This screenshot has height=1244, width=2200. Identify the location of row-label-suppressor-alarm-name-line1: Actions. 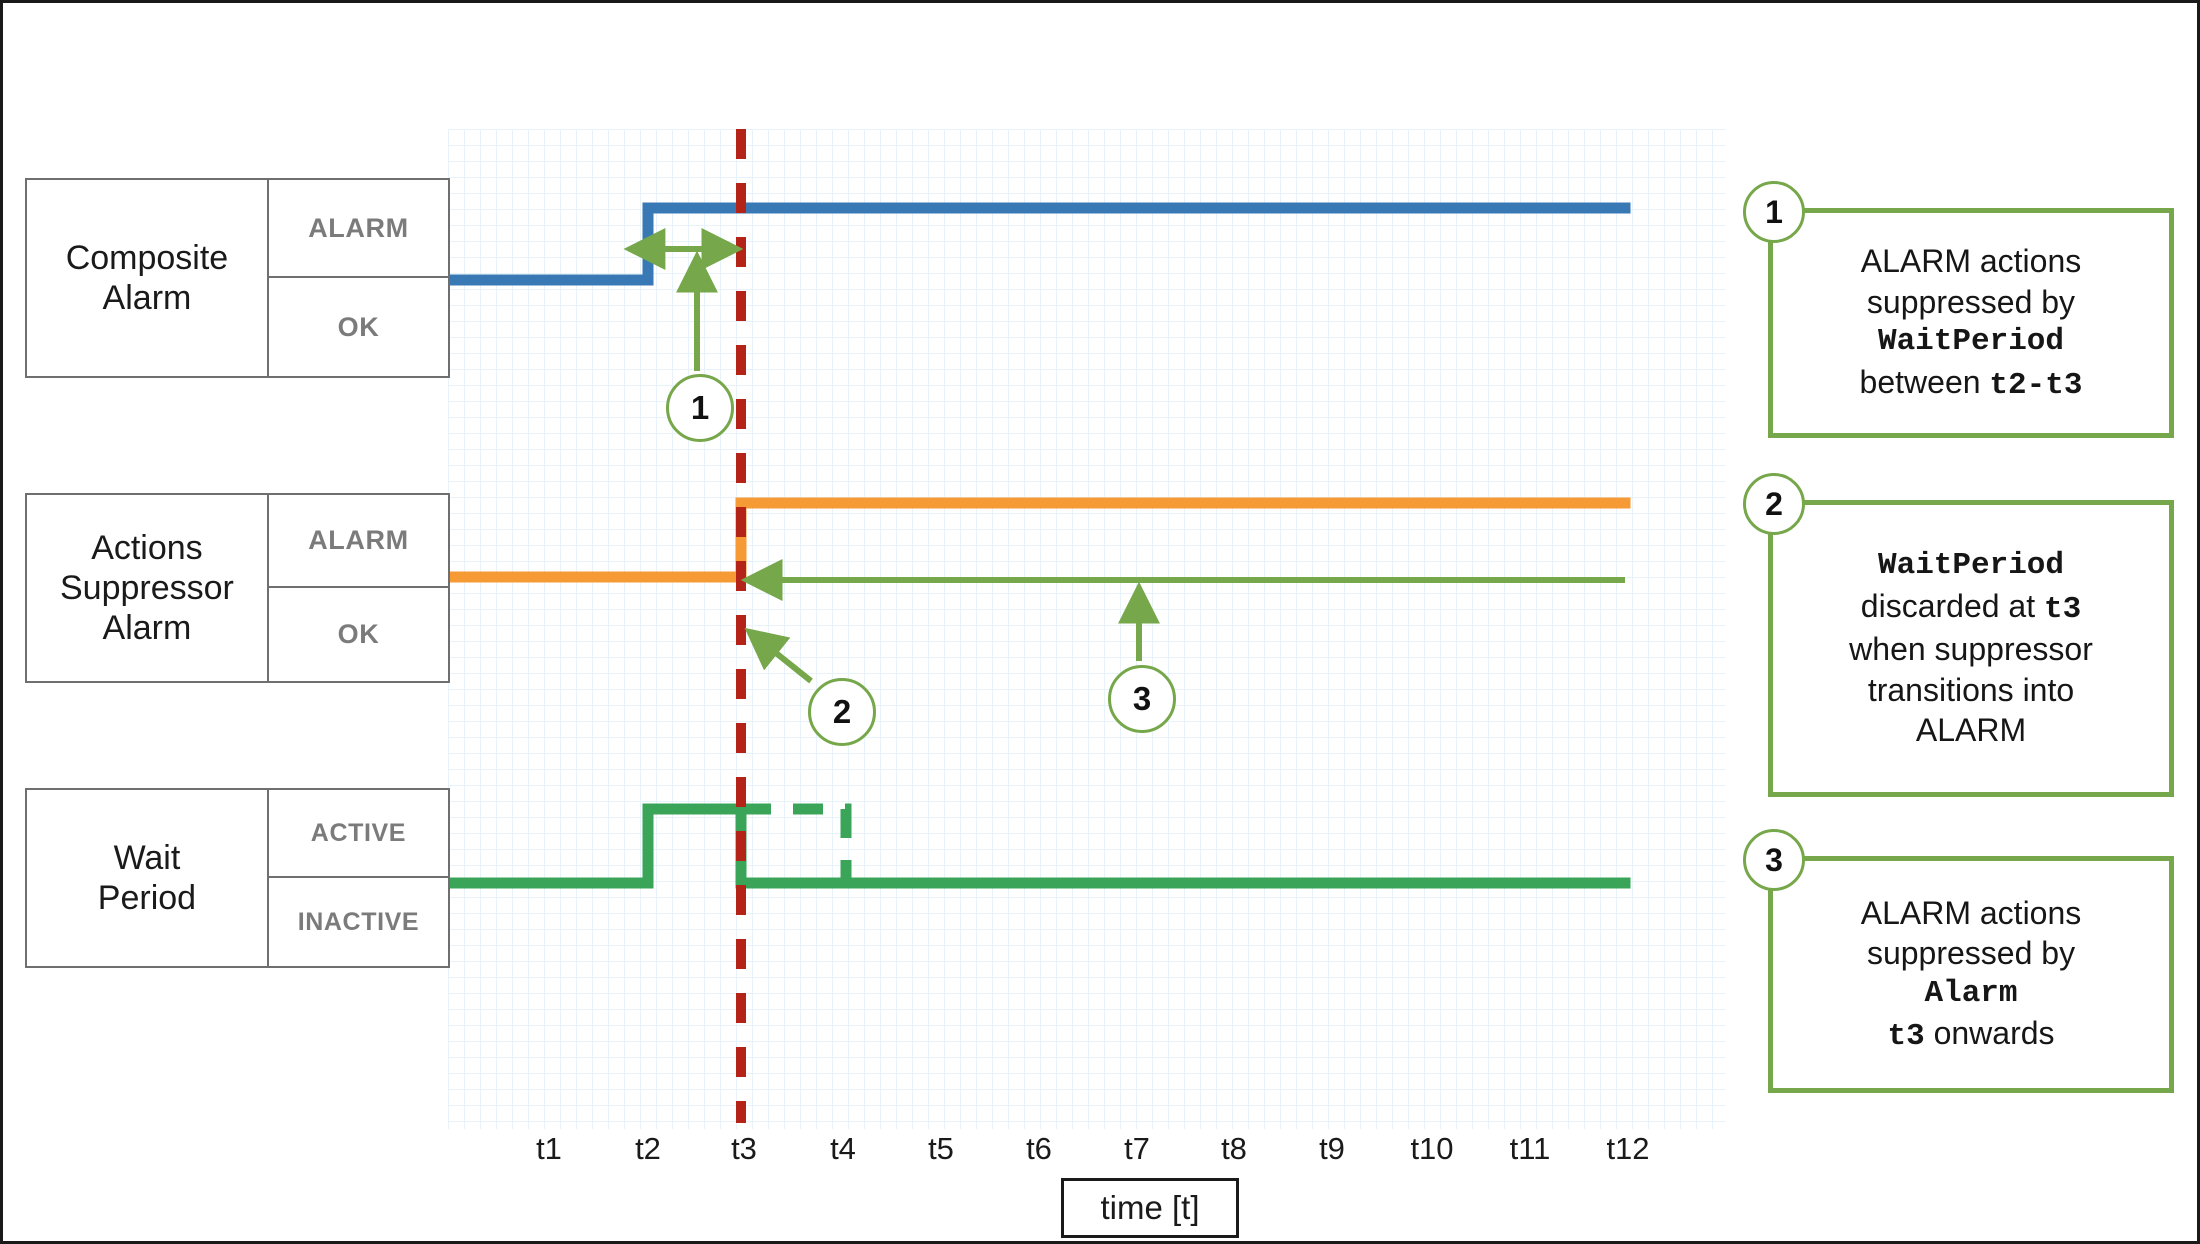
(147, 547).